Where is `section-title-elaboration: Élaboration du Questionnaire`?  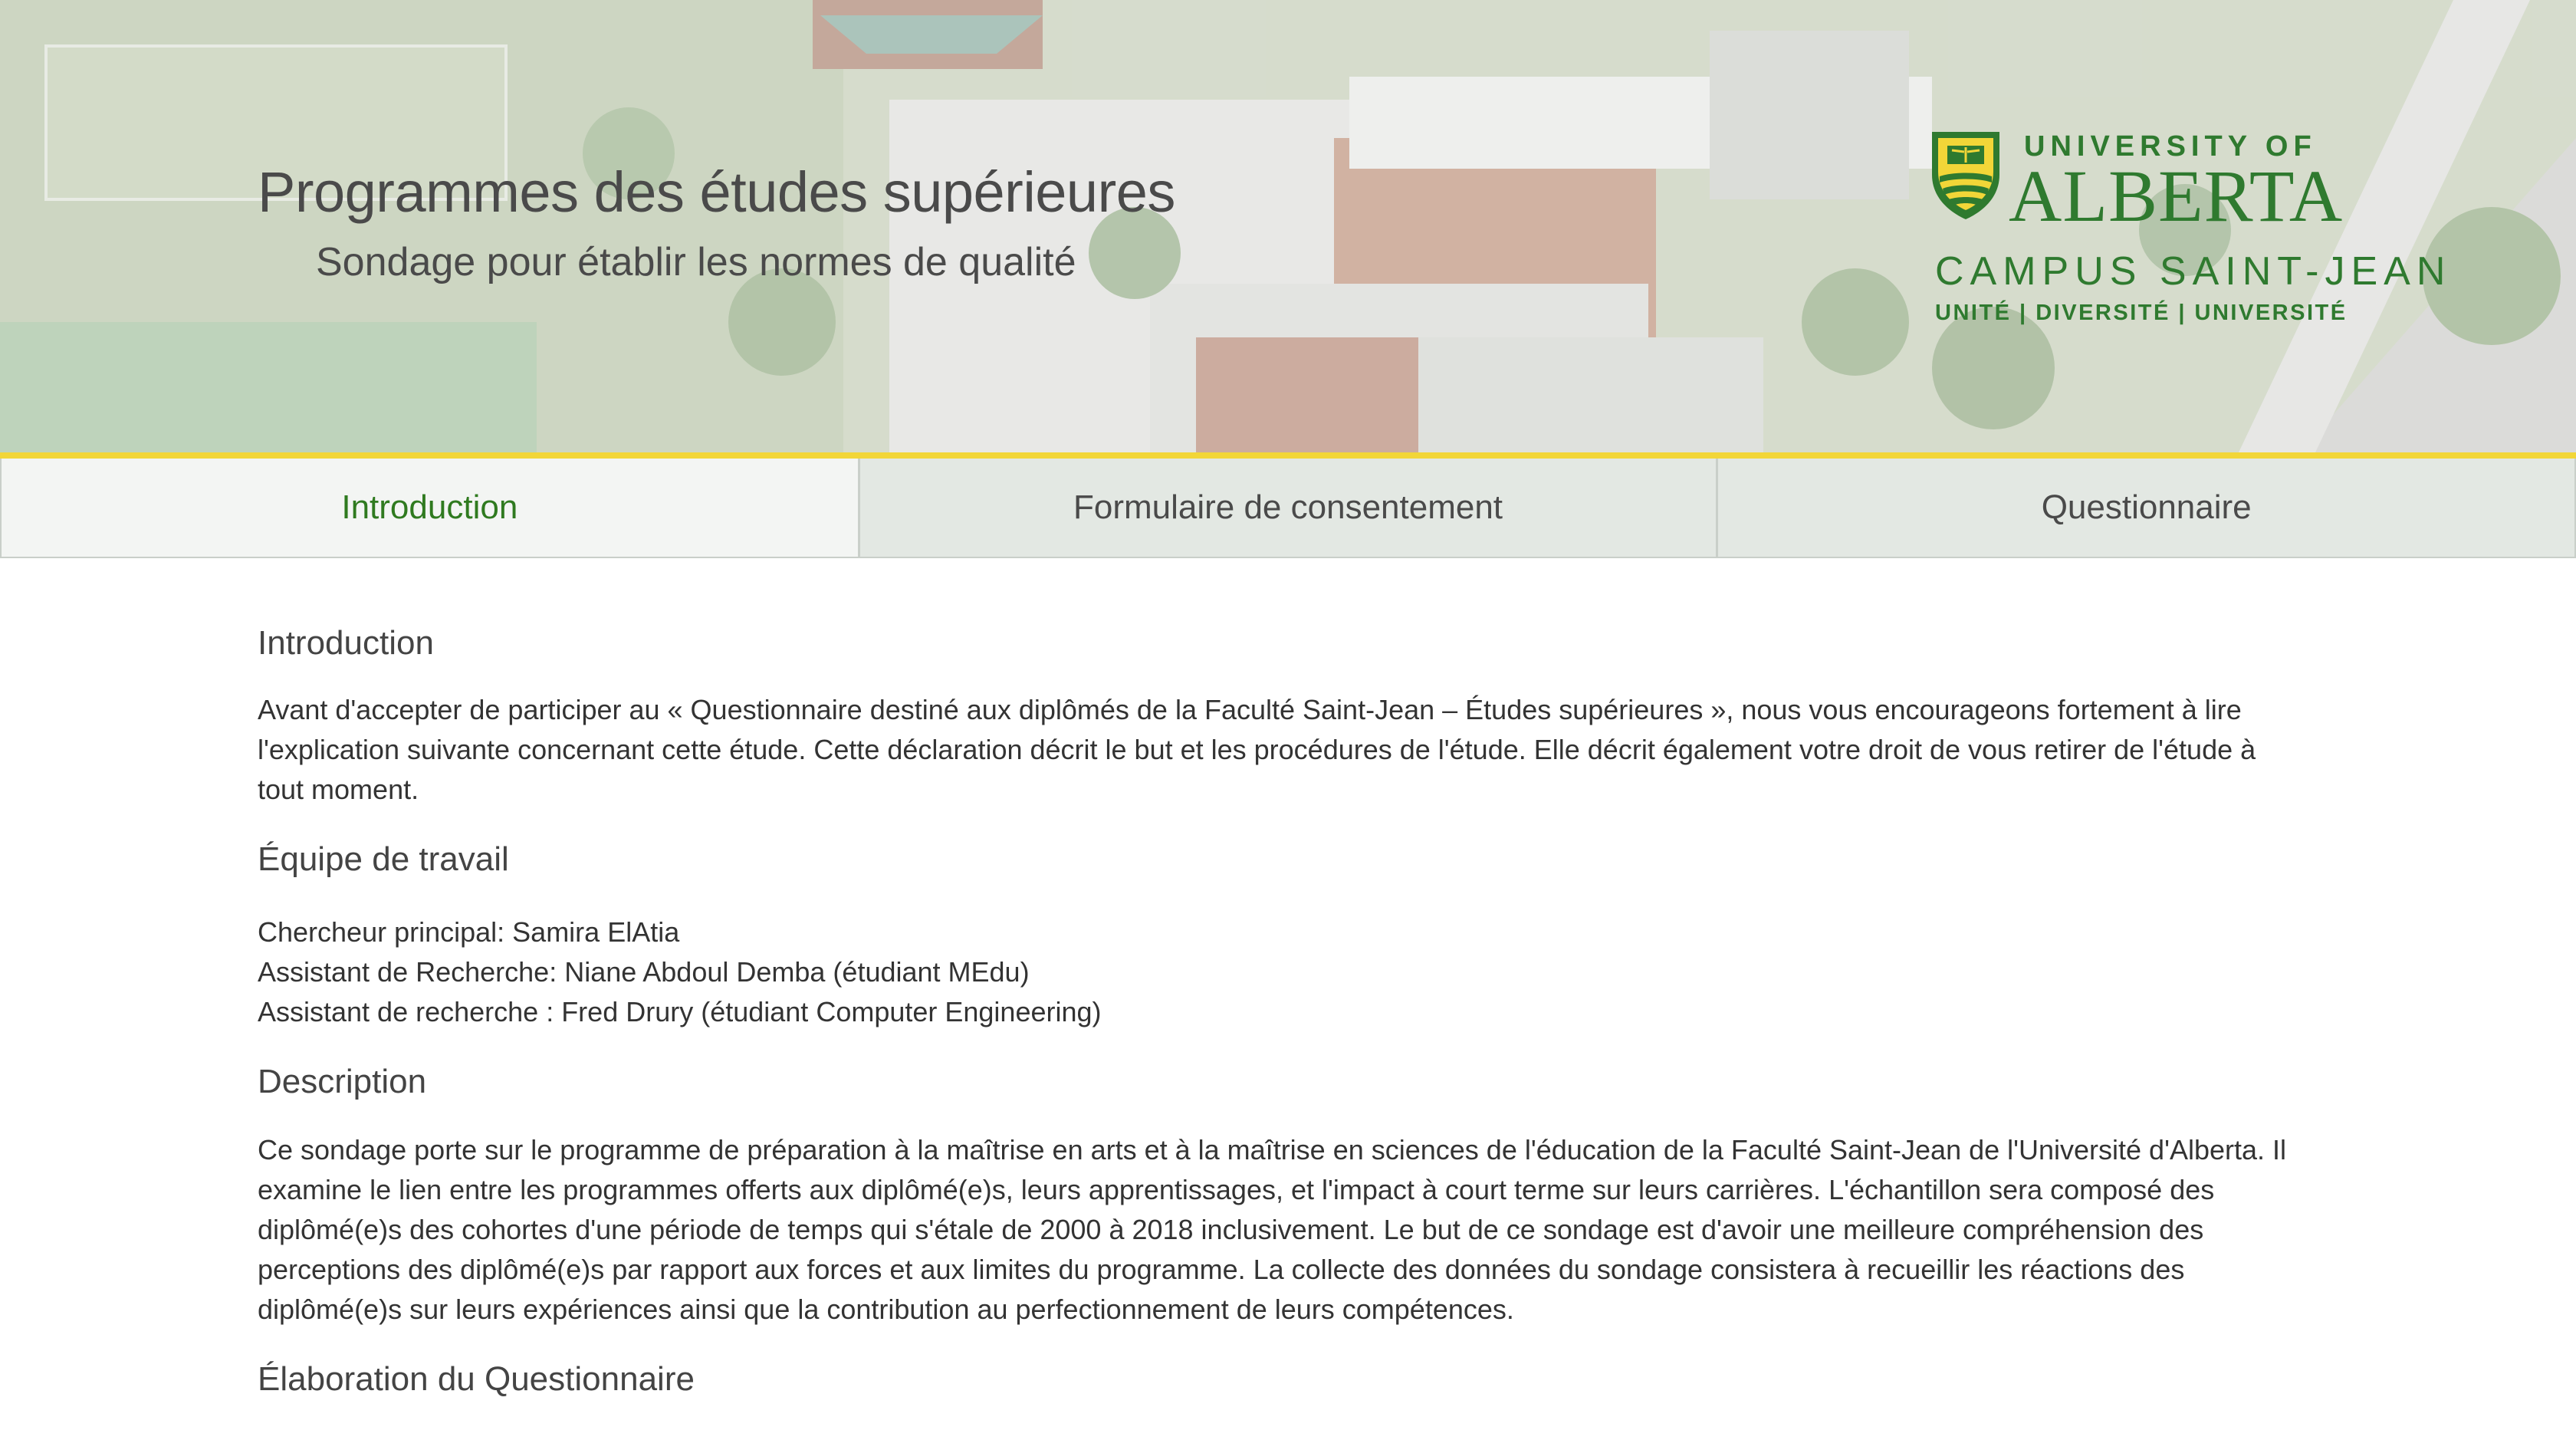 section-title-elaboration: Élaboration du Questionnaire is located at coordinates (476, 1379).